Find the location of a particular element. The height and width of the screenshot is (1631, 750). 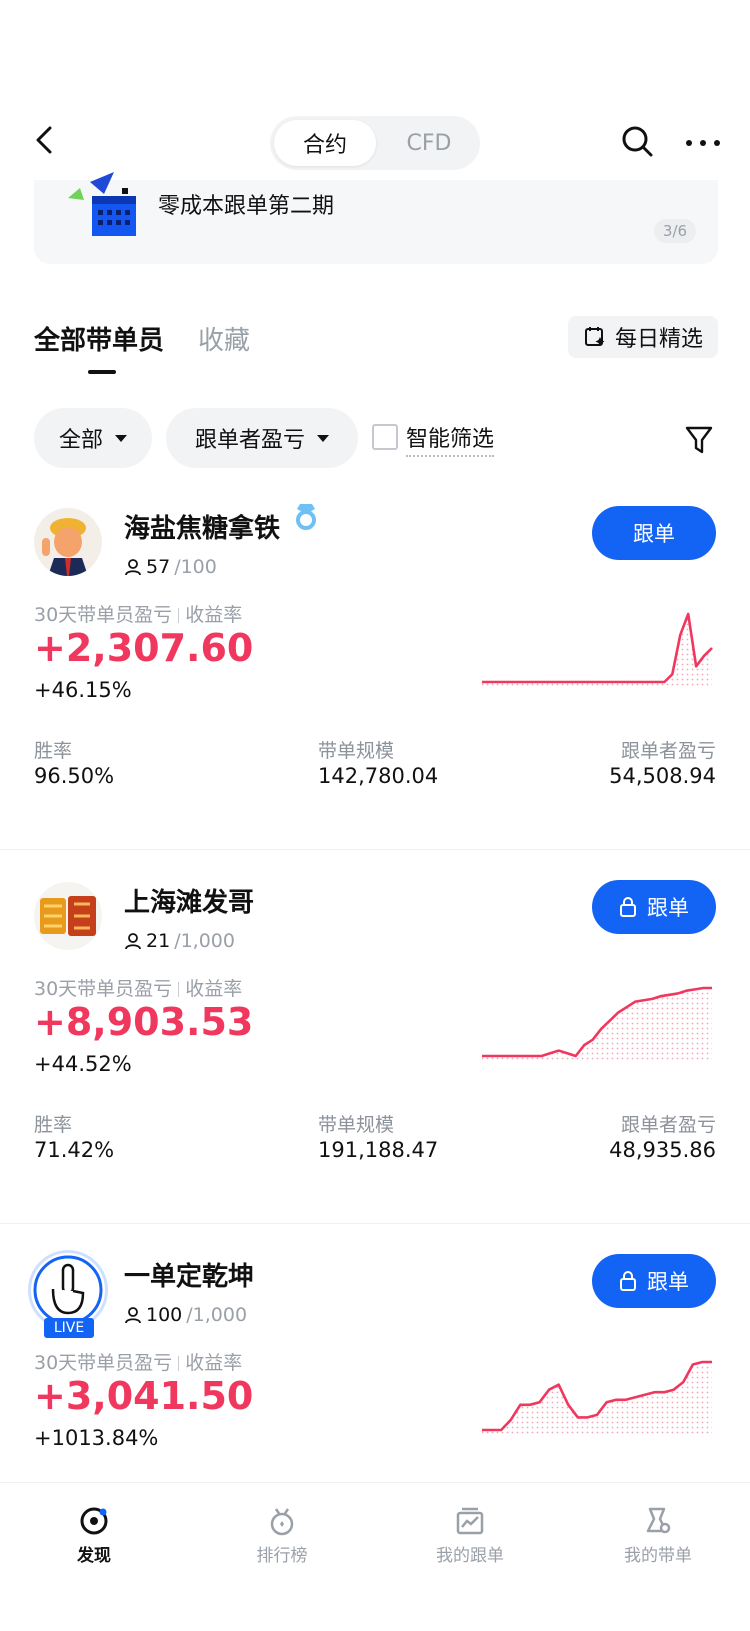

follower-pnl-value: 48,935.86 is located at coordinates (662, 1150).